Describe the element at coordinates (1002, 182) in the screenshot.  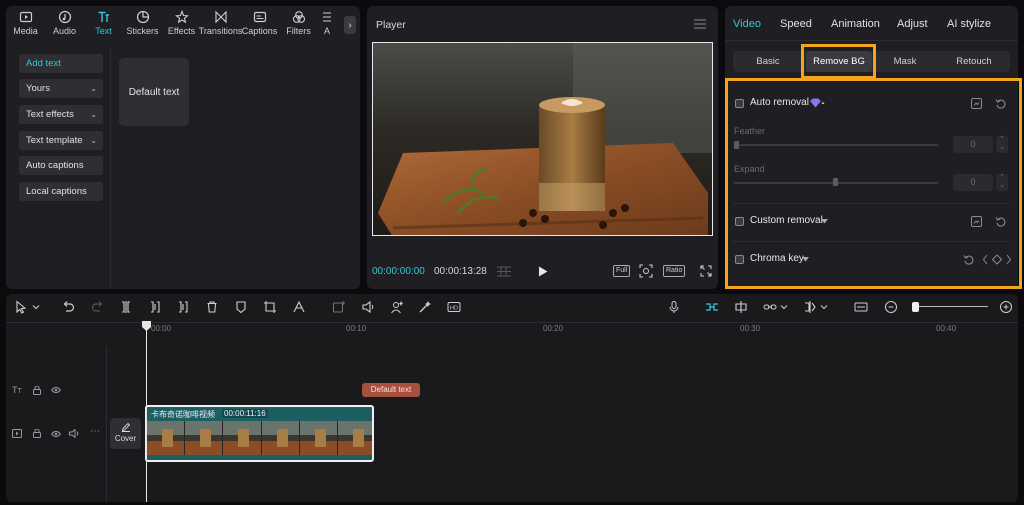
I see `expand-stepper: ⌃ ⌄` at that location.